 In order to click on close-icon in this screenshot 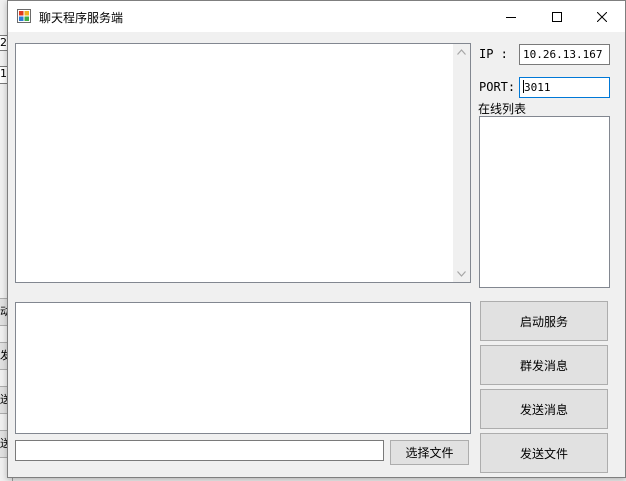, I will do `click(602, 16)`.